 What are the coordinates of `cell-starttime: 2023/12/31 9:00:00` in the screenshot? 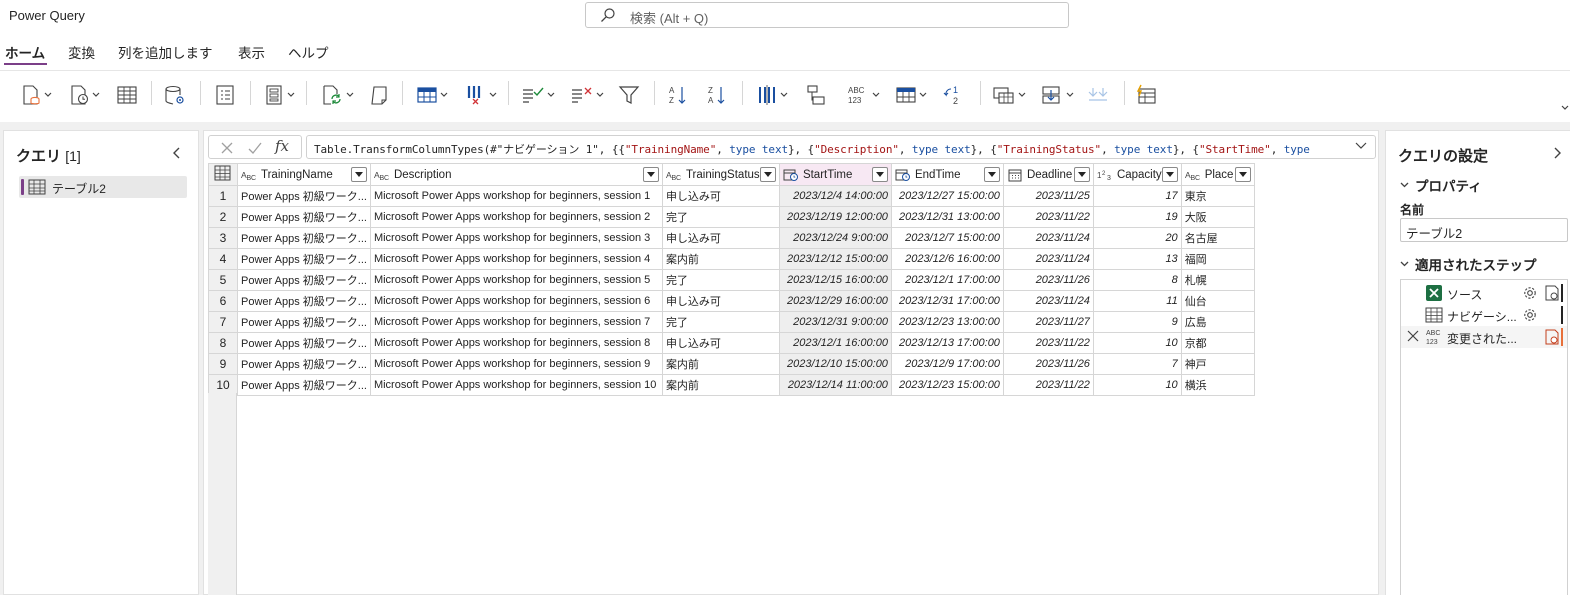 It's located at (835, 322).